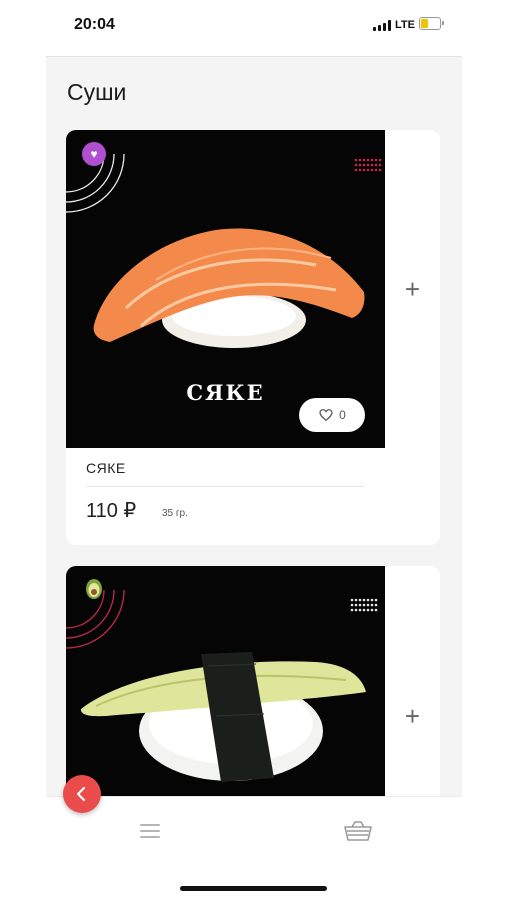 This screenshot has width=507, height=900. What do you see at coordinates (382, 25) in the screenshot?
I see `signal-icon` at bounding box center [382, 25].